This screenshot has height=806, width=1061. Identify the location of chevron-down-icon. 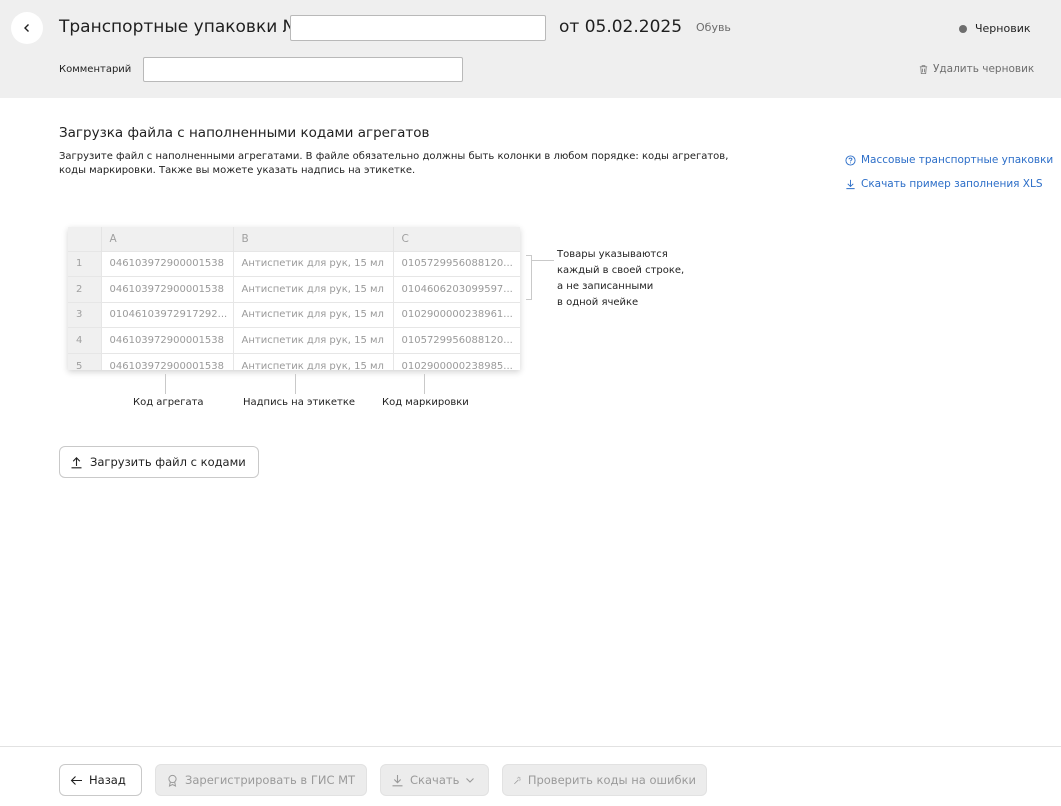
(470, 780).